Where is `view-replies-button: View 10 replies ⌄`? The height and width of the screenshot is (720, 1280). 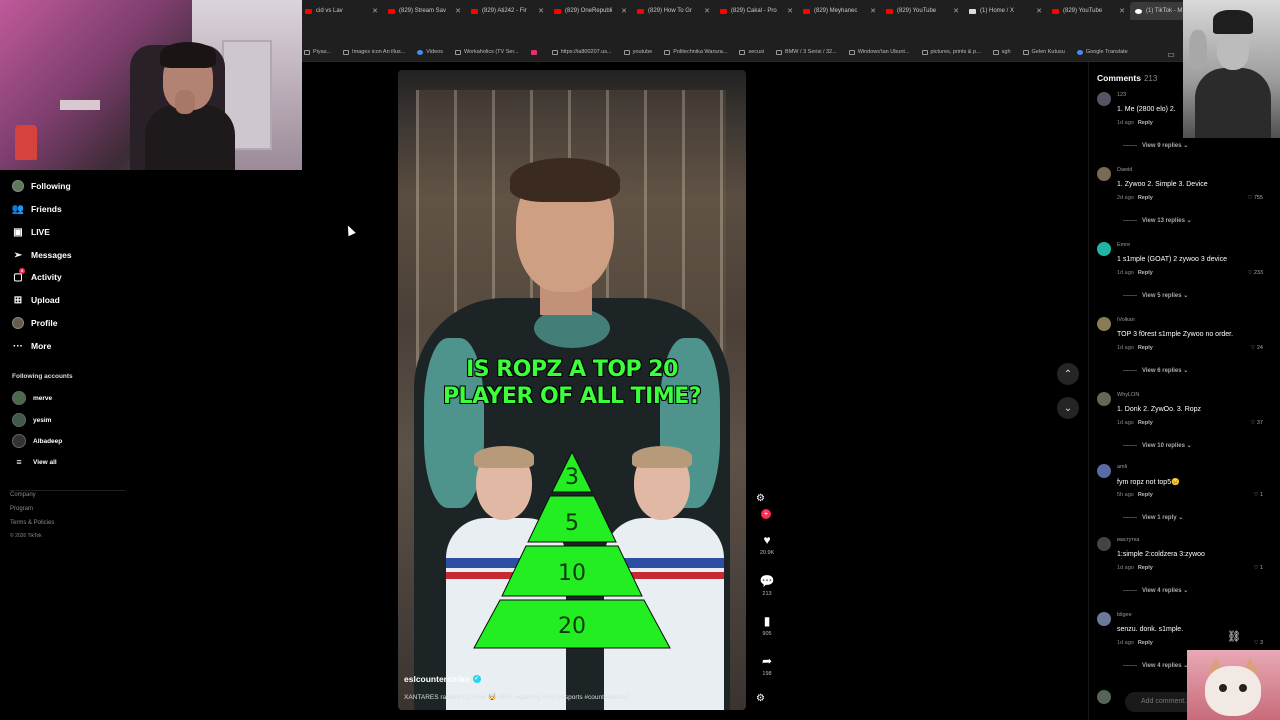 view-replies-button: View 10 replies ⌄ is located at coordinates (1167, 445).